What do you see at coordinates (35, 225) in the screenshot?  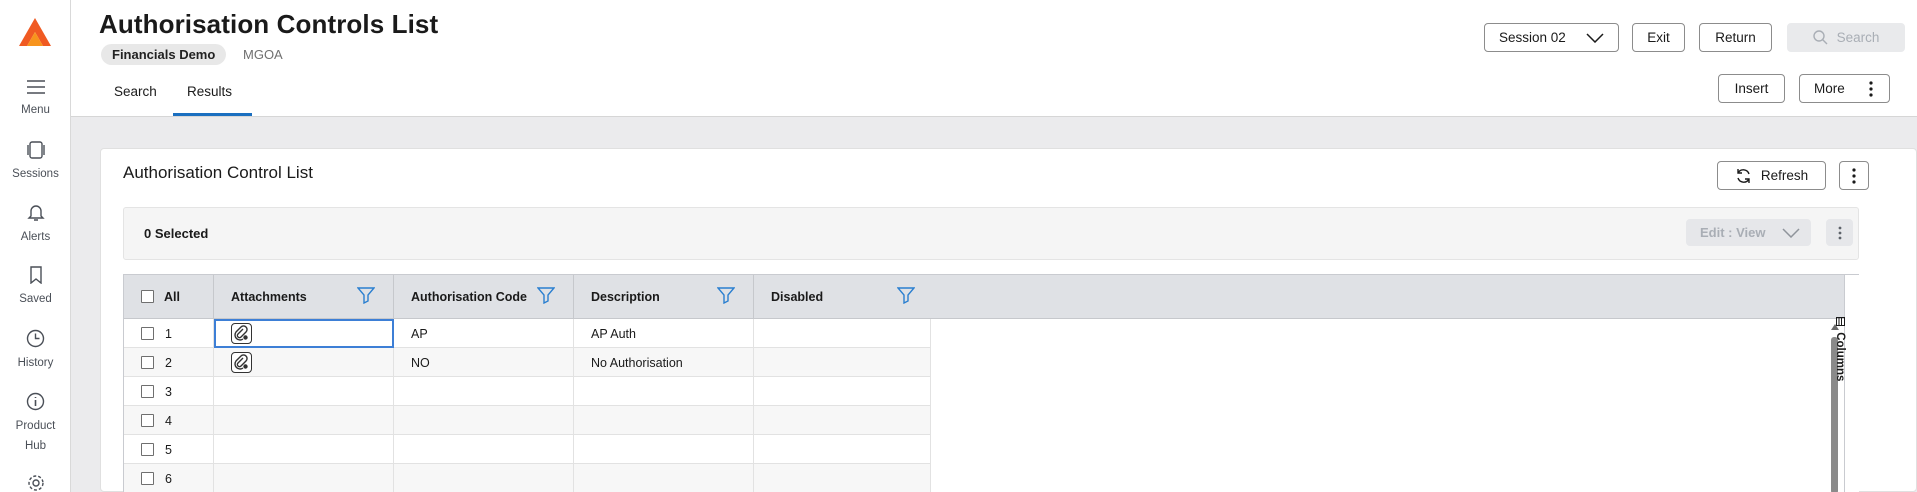 I see `sidebar-item-alerts: Alerts` at bounding box center [35, 225].